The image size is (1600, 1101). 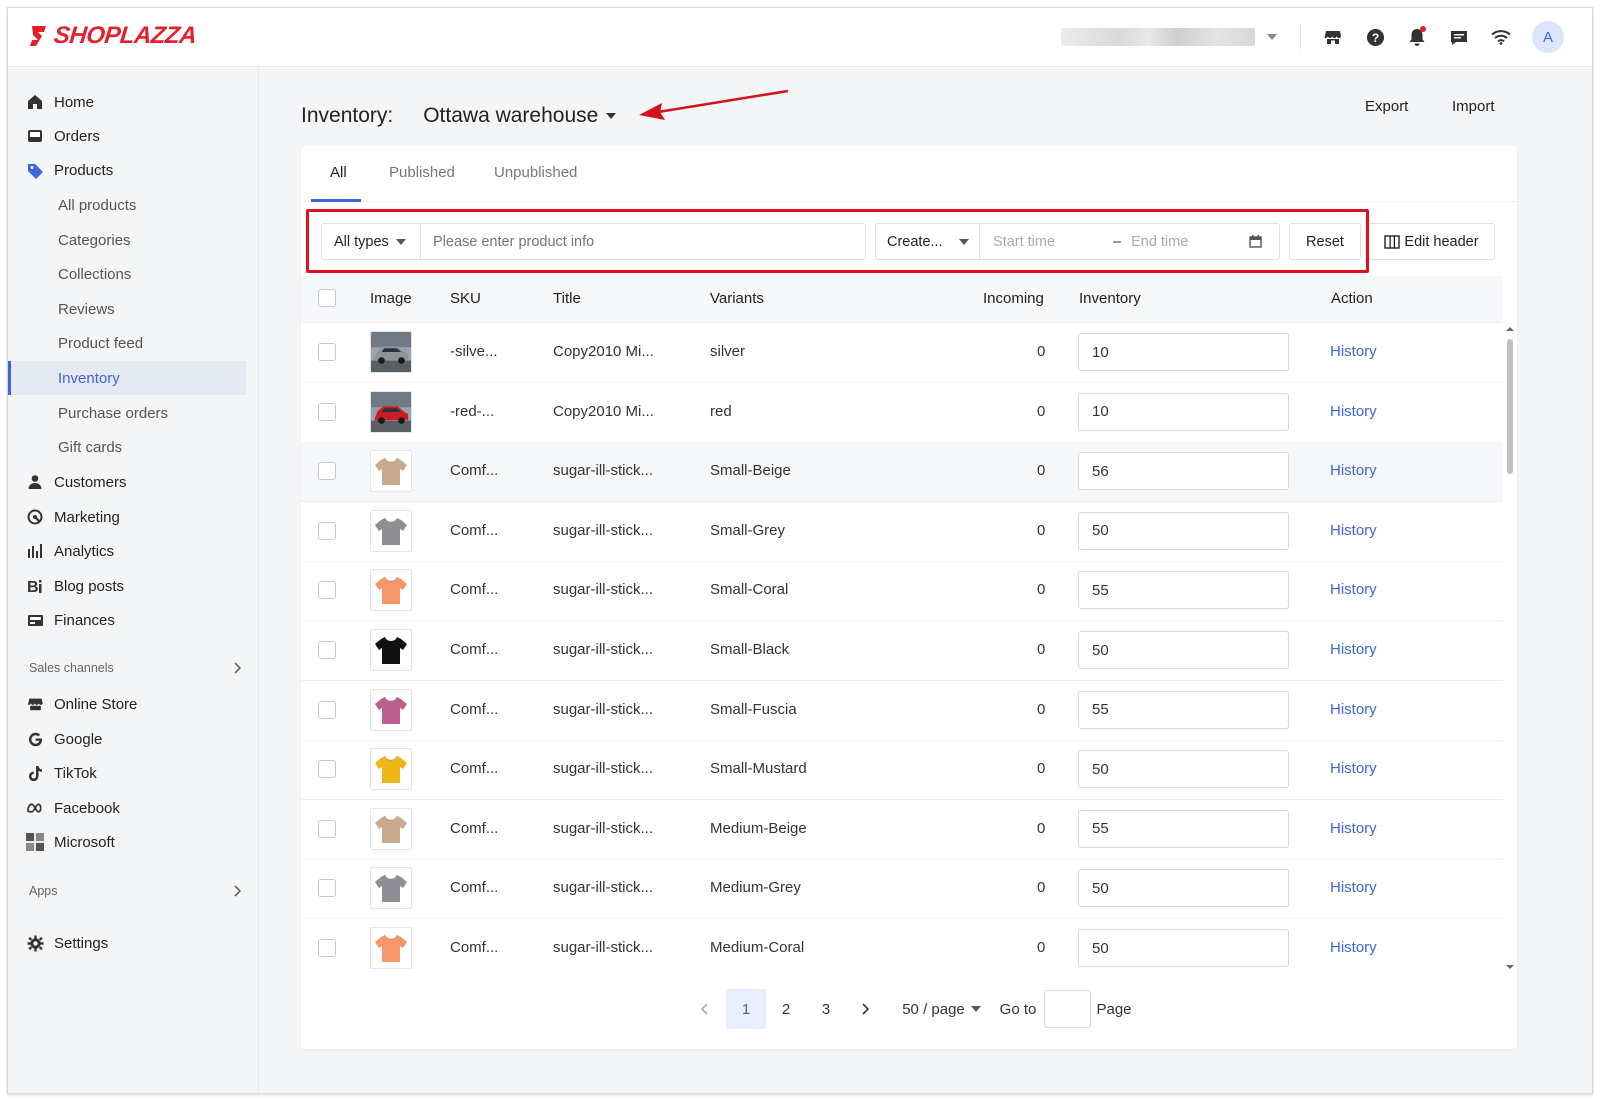 I want to click on sidebar-item-products: Products, so click(x=127, y=170).